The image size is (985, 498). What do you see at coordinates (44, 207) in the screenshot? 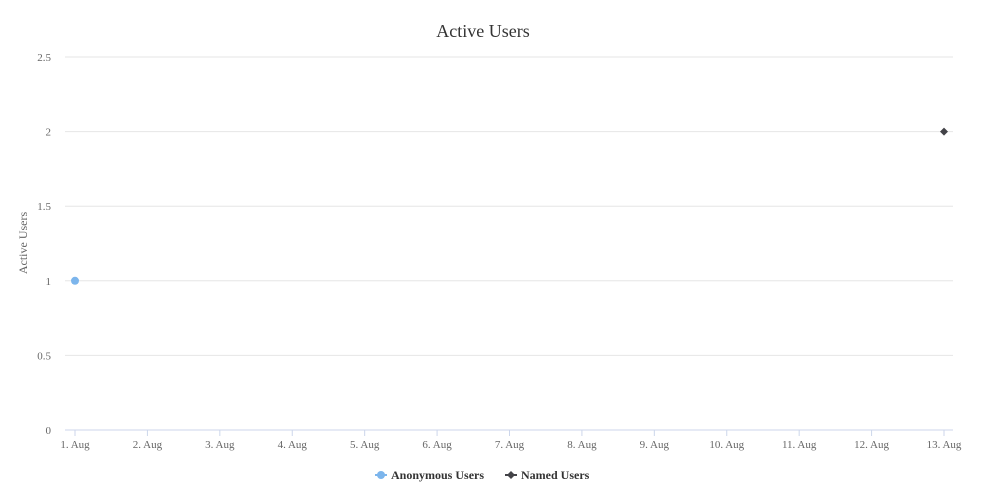
I see `y-tick-label: 1.5` at bounding box center [44, 207].